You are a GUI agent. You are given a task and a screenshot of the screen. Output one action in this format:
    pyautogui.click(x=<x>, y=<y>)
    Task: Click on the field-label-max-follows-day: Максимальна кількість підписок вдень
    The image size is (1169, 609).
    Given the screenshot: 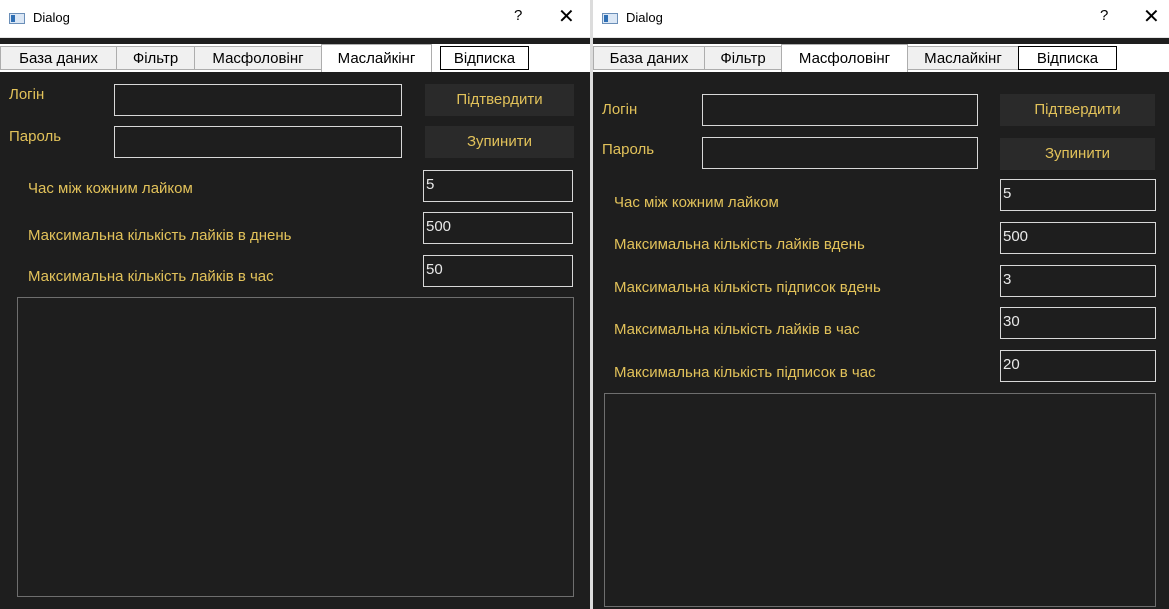 What is the action you would take?
    pyautogui.click(x=747, y=287)
    